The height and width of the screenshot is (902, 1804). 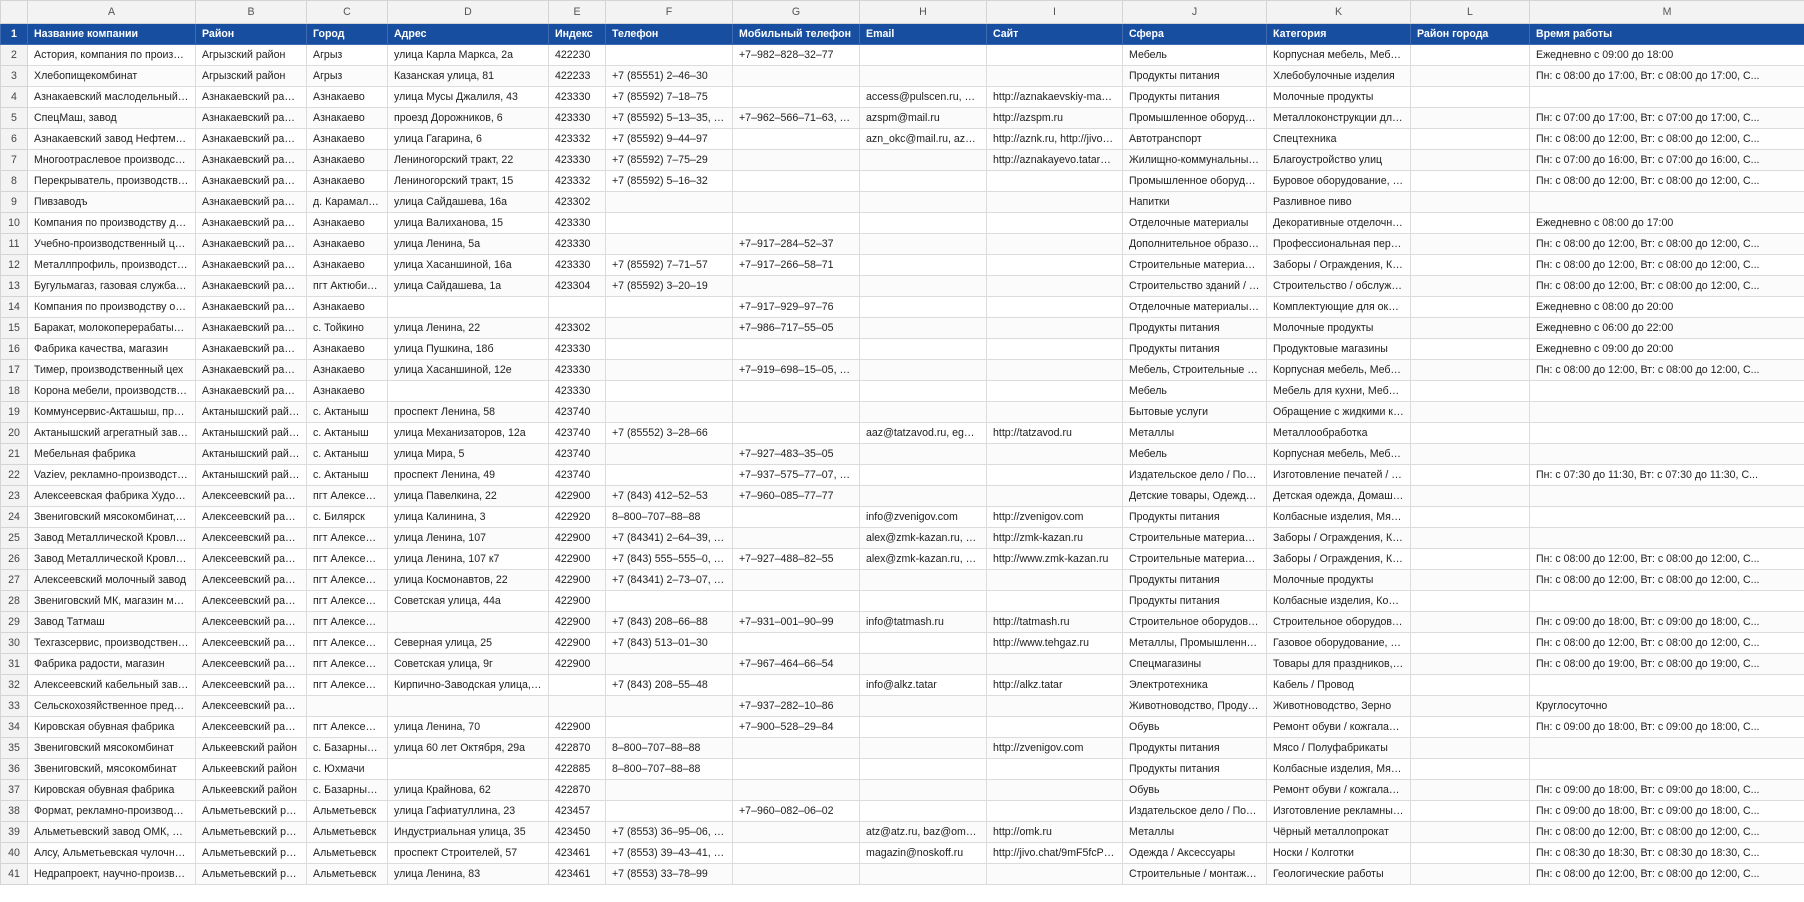 I want to click on table-cell: Чёрный металлопрокат, so click(x=1338, y=832).